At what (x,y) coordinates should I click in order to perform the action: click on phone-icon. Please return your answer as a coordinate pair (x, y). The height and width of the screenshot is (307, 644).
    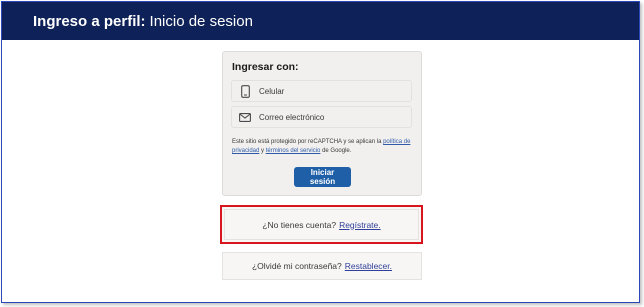
    Looking at the image, I should click on (245, 91).